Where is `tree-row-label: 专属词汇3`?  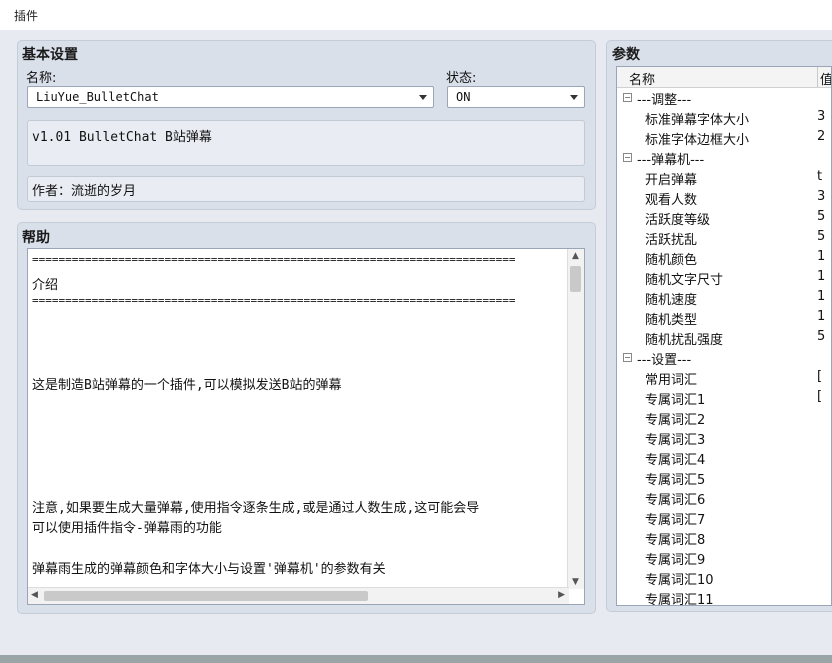 tree-row-label: 专属词汇3 is located at coordinates (675, 440).